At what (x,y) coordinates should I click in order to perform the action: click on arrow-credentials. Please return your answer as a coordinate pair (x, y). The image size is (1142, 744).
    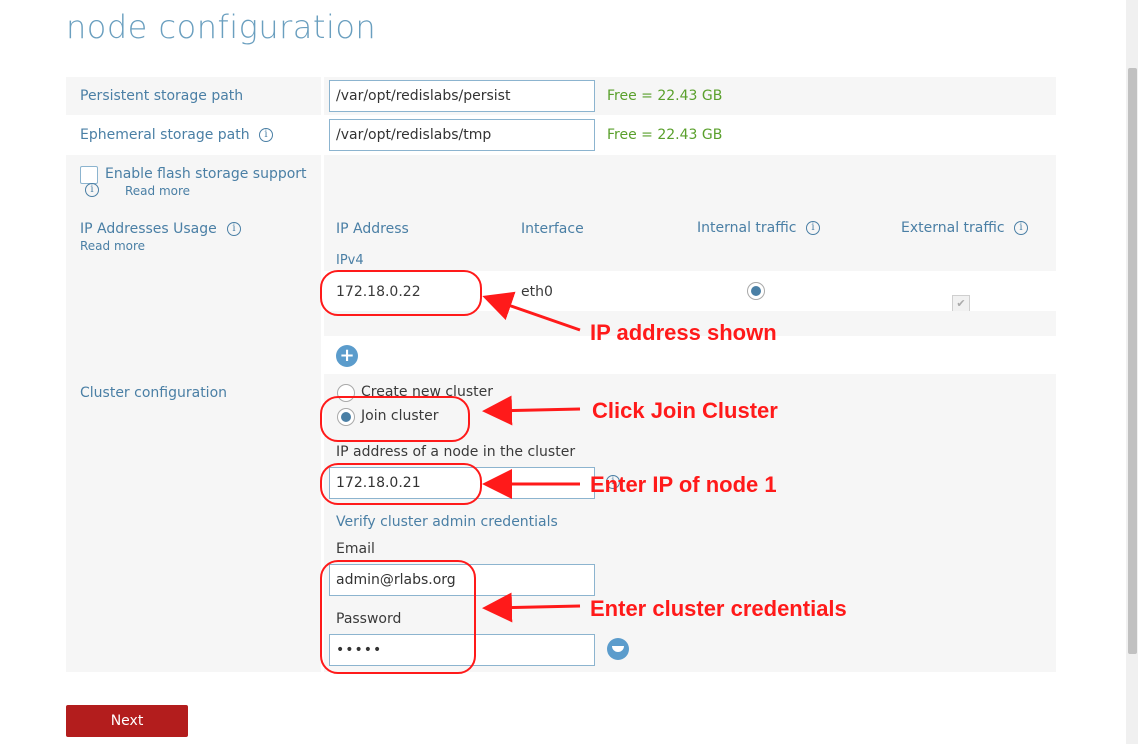
    Looking at the image, I should click on (531, 607).